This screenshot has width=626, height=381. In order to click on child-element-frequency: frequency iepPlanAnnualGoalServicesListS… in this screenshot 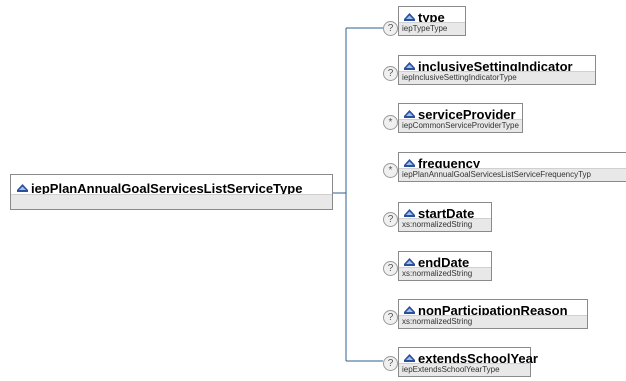, I will do `click(512, 167)`.